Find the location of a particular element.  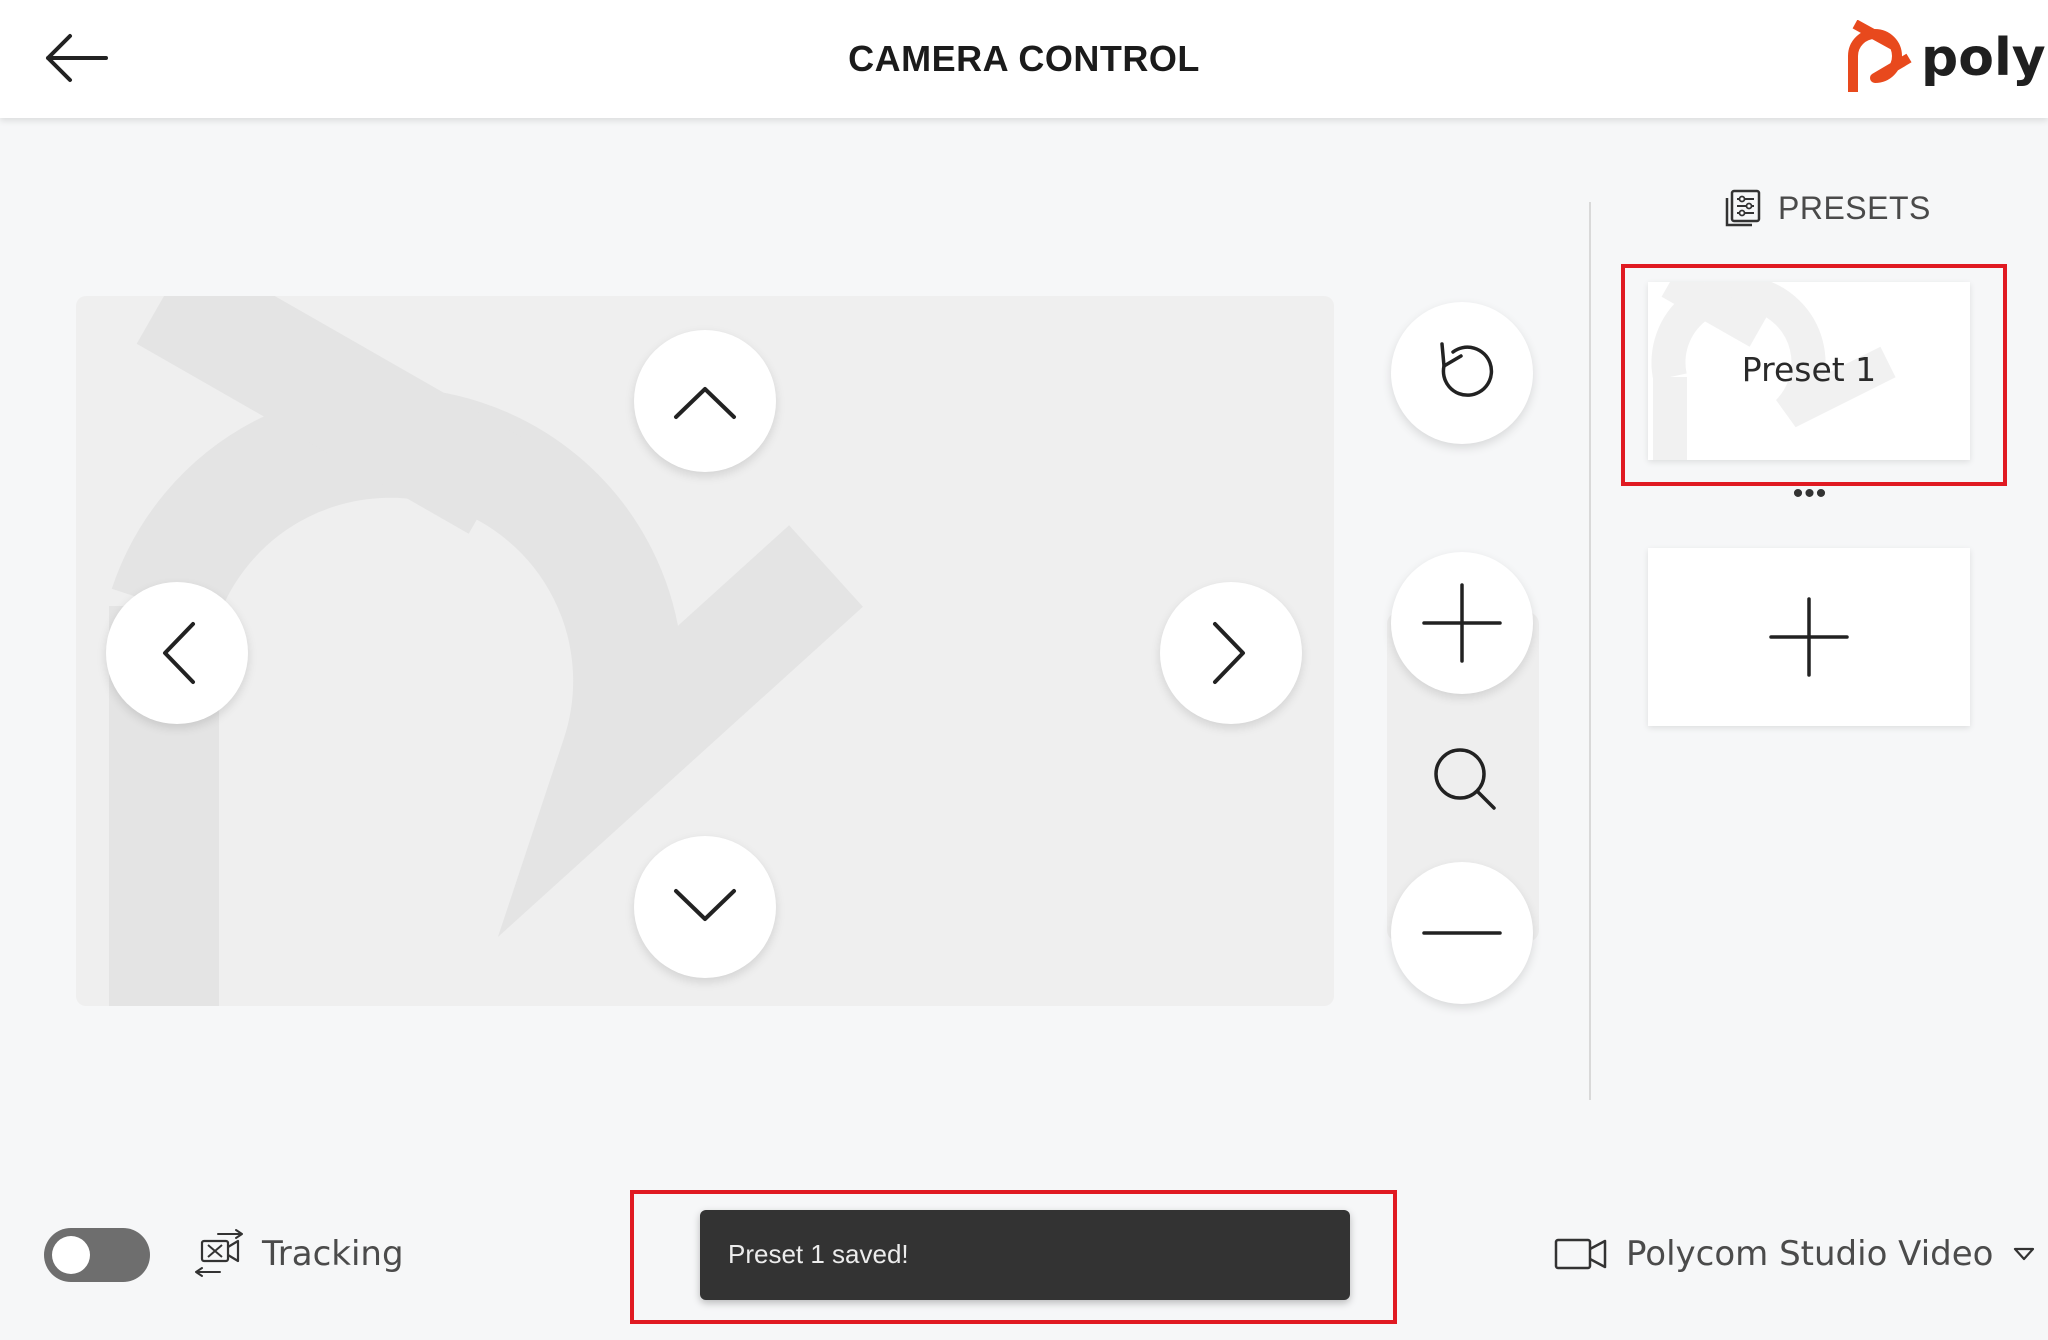

magnifier-icon is located at coordinates (1465, 779).